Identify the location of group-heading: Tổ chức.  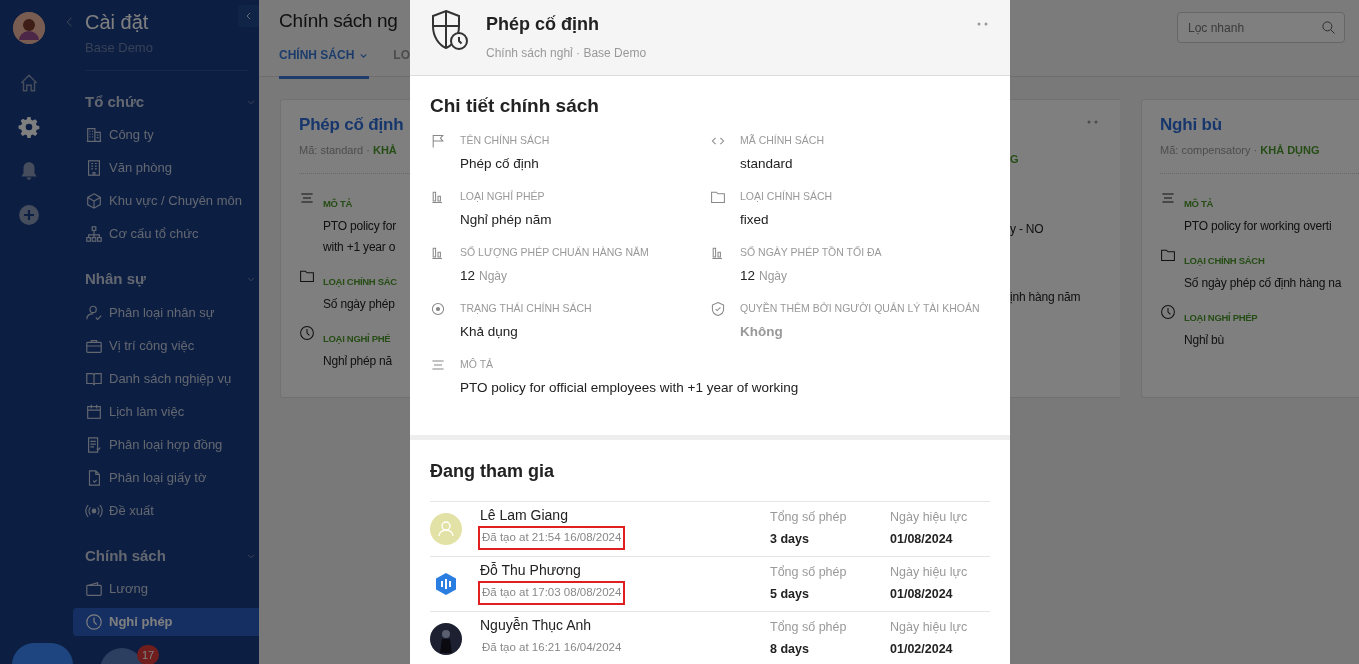
(115, 101).